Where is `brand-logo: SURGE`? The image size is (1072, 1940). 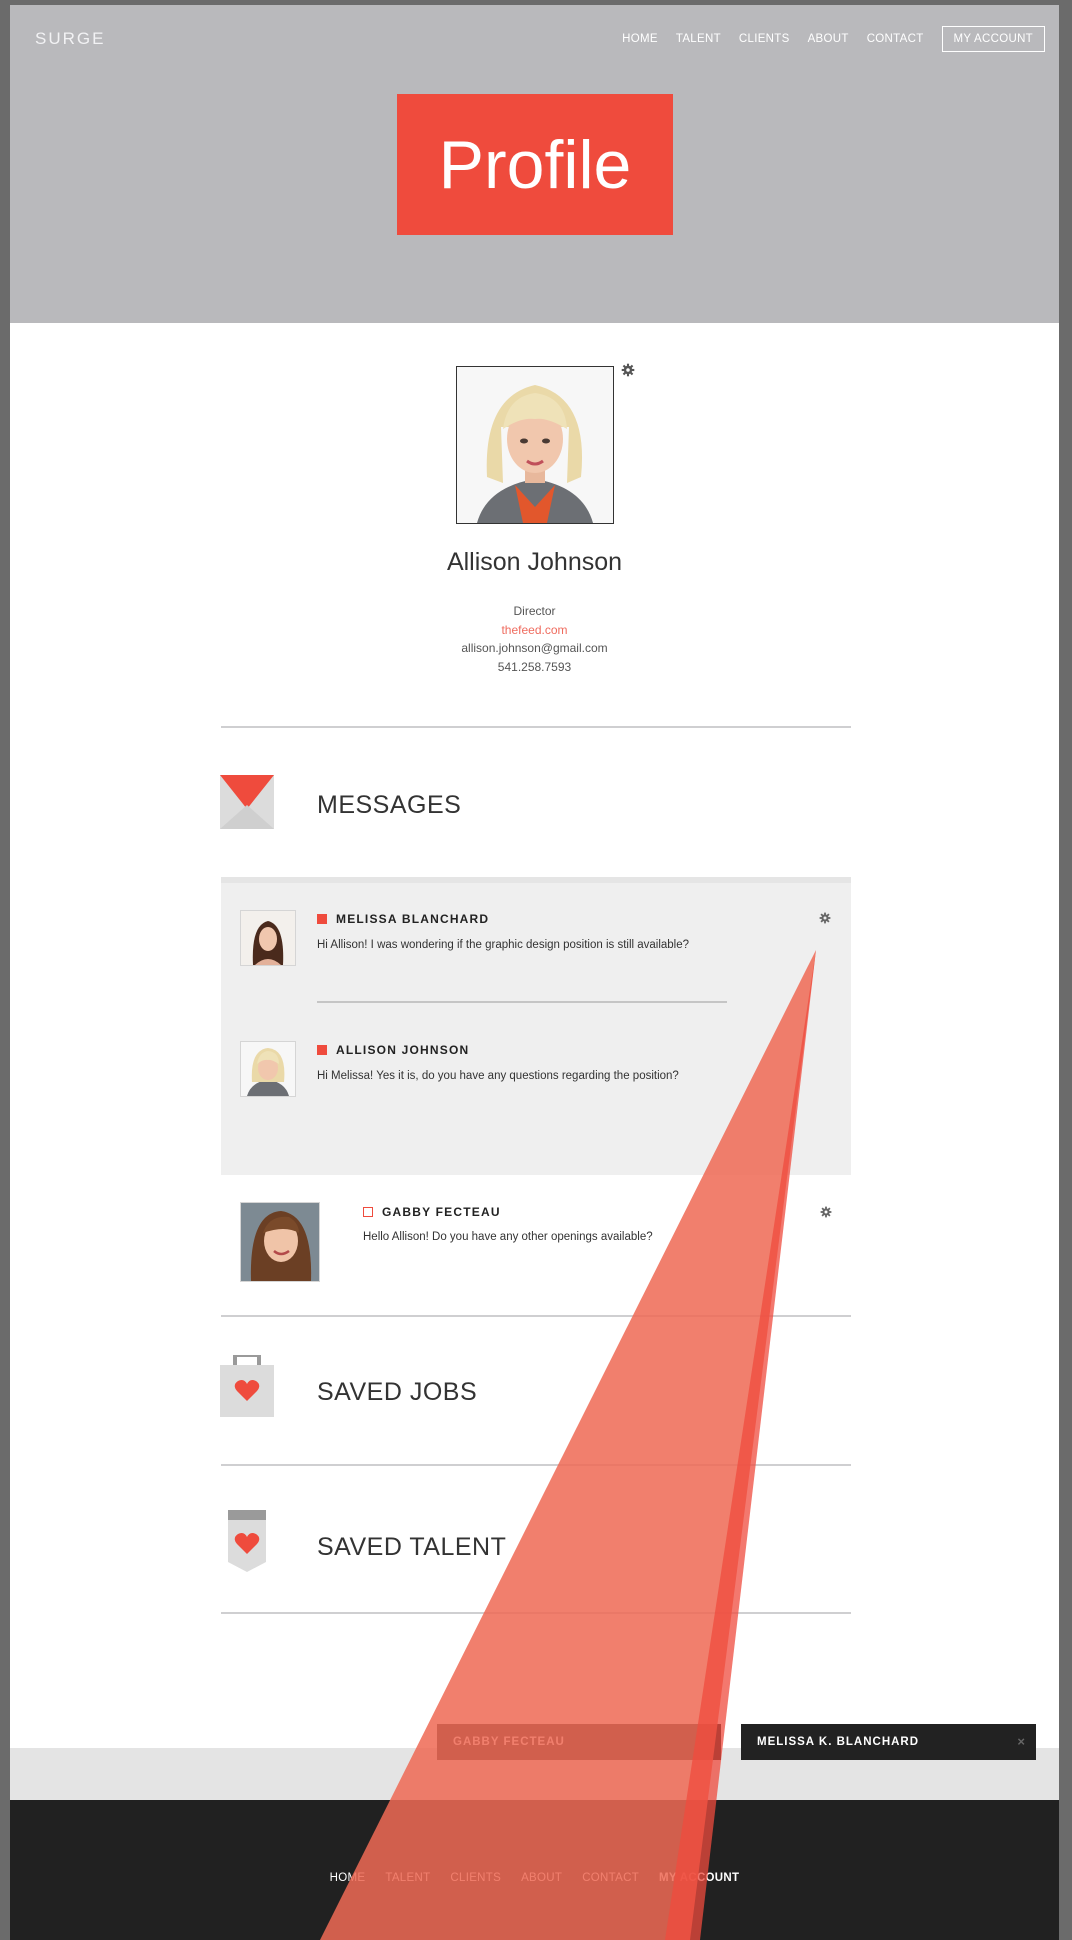 brand-logo: SURGE is located at coordinates (70, 39).